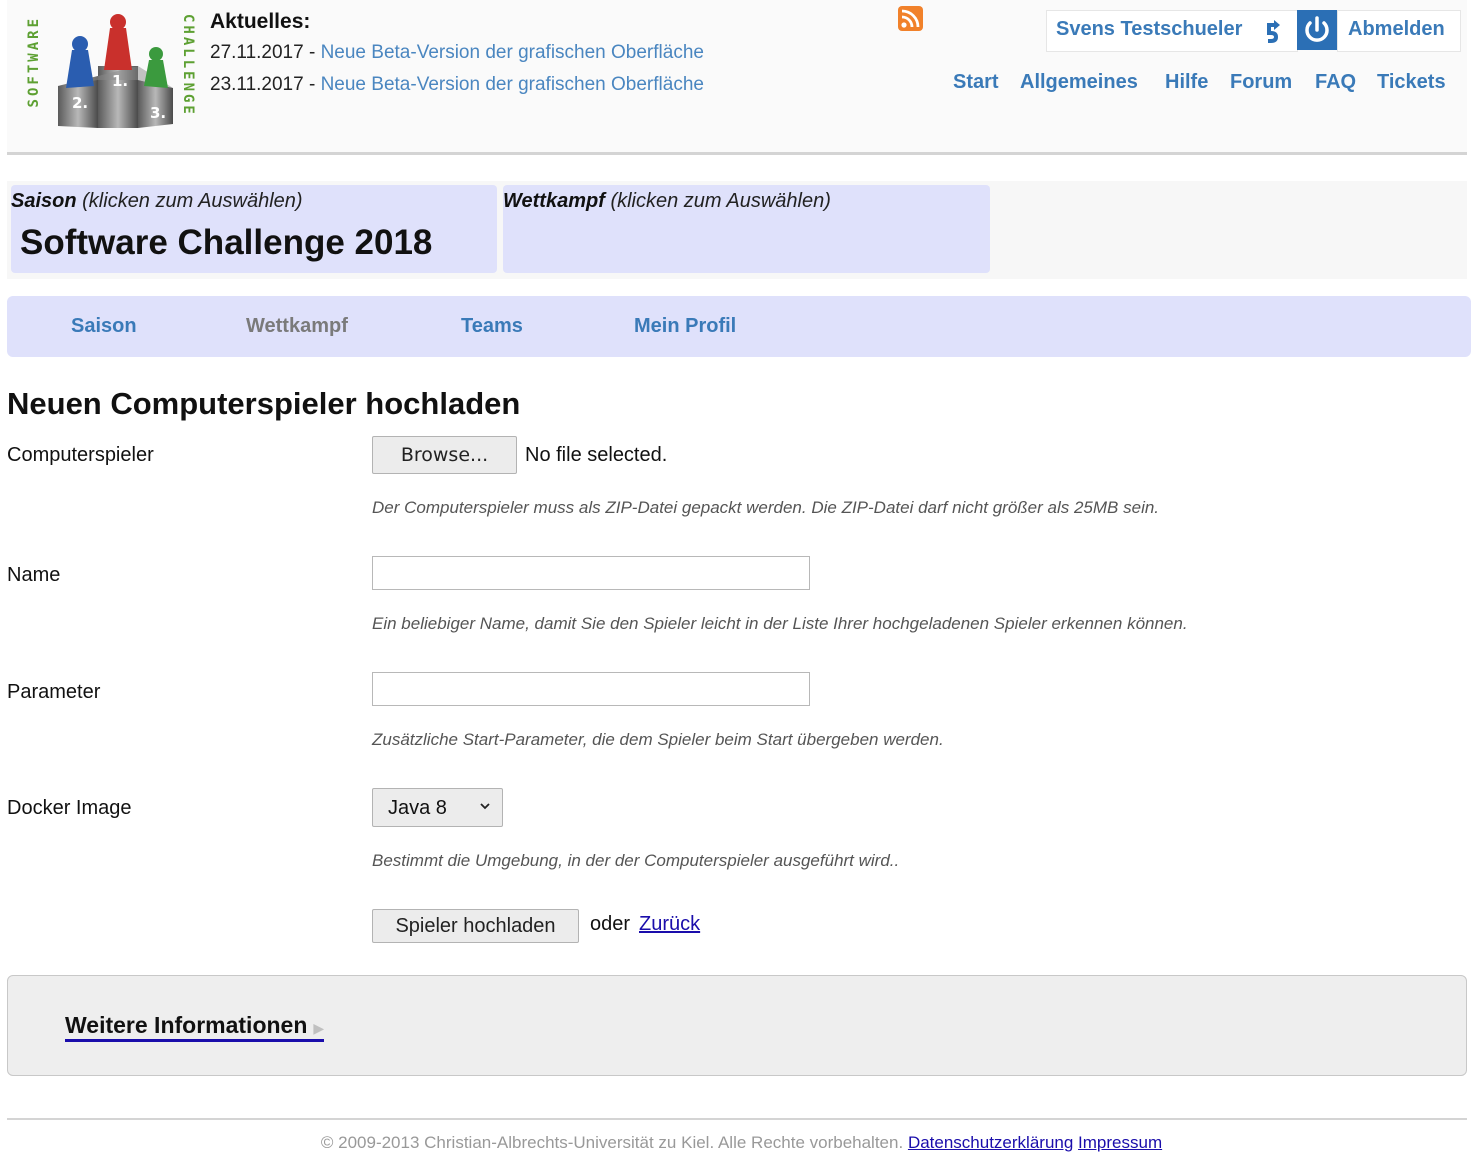  What do you see at coordinates (596, 455) in the screenshot?
I see `file-status-text: No file selected.` at bounding box center [596, 455].